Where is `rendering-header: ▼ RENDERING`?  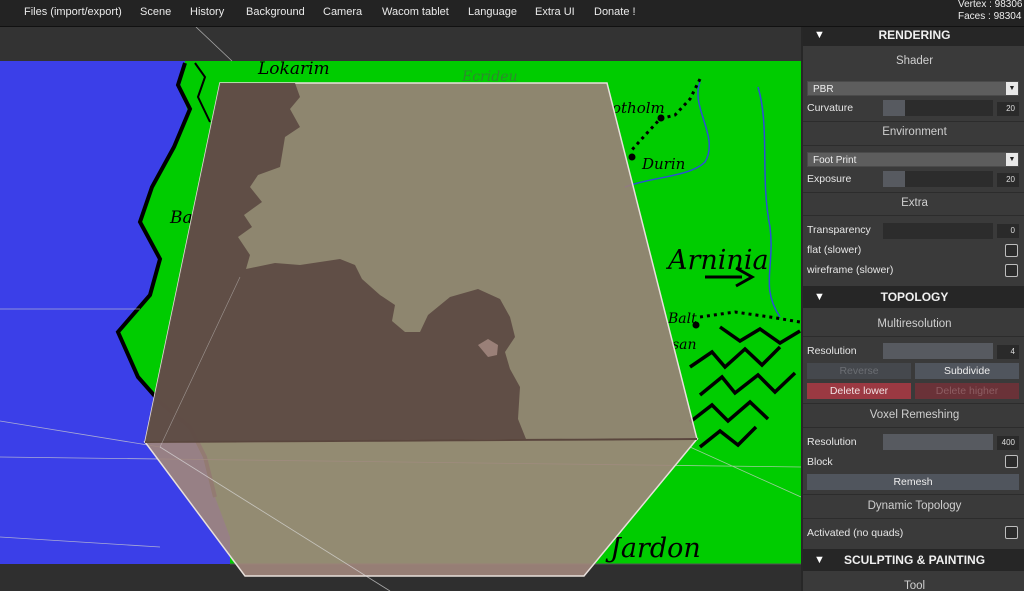 rendering-header: ▼ RENDERING is located at coordinates (913, 36).